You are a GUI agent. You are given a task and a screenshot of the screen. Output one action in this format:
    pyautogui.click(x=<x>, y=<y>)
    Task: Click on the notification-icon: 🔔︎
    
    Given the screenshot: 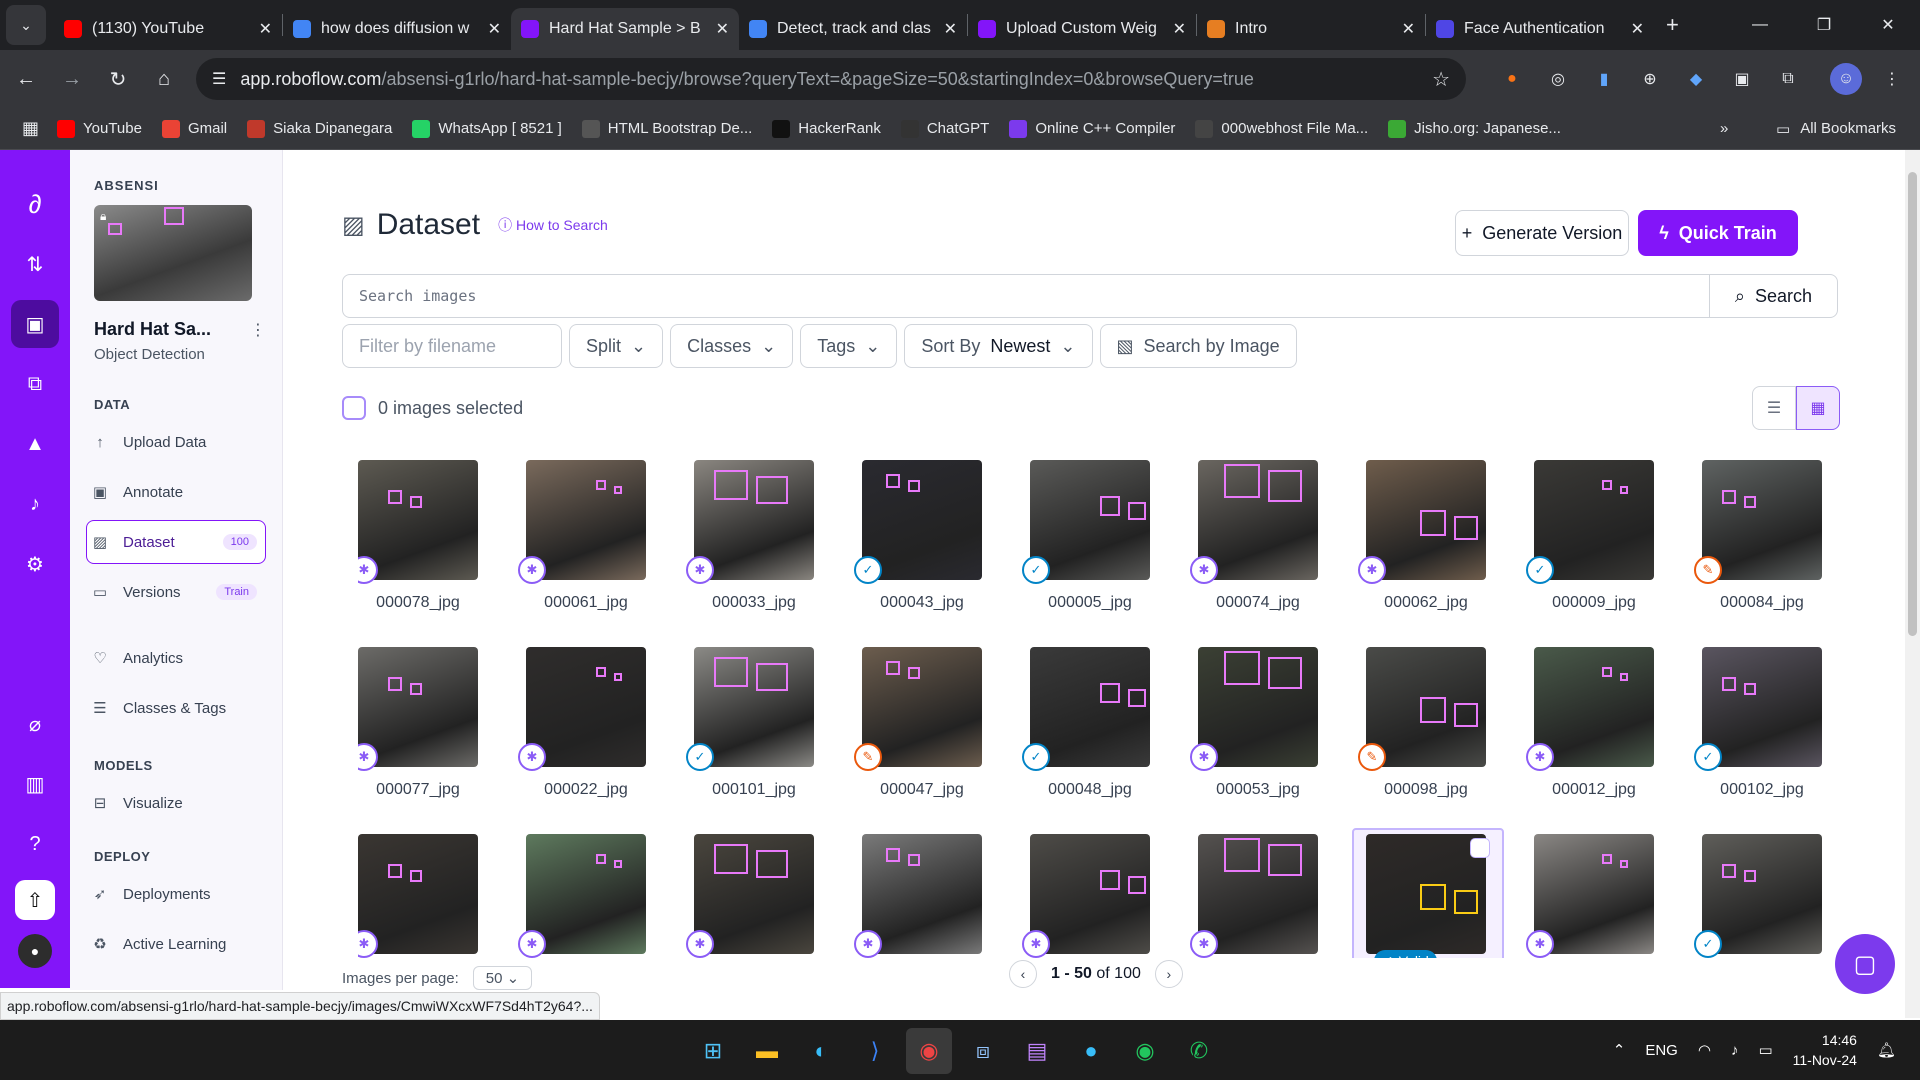 What is the action you would take?
    pyautogui.click(x=1886, y=1050)
    